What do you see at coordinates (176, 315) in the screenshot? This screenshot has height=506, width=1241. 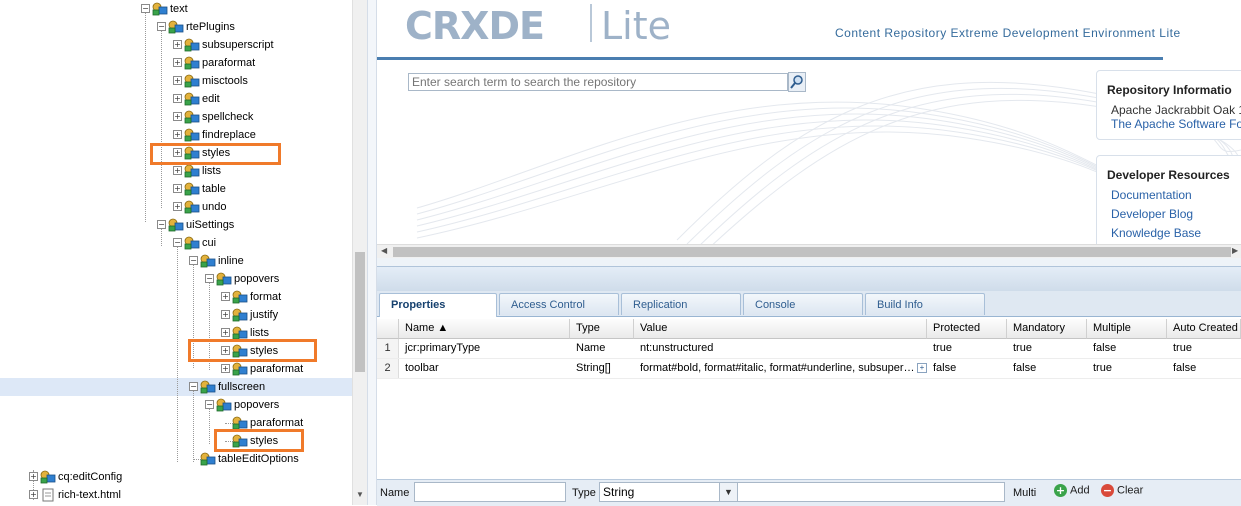 I see `tree-node: + justify` at bounding box center [176, 315].